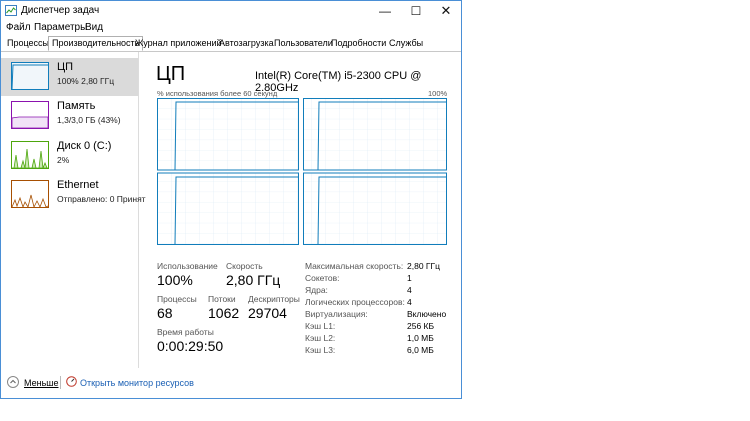  I want to click on tab-users: Пользователи, so click(303, 43).